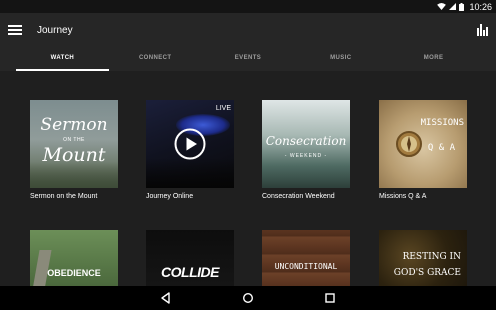  What do you see at coordinates (64, 196) in the screenshot?
I see `card-title: Sermon on the Mount` at bounding box center [64, 196].